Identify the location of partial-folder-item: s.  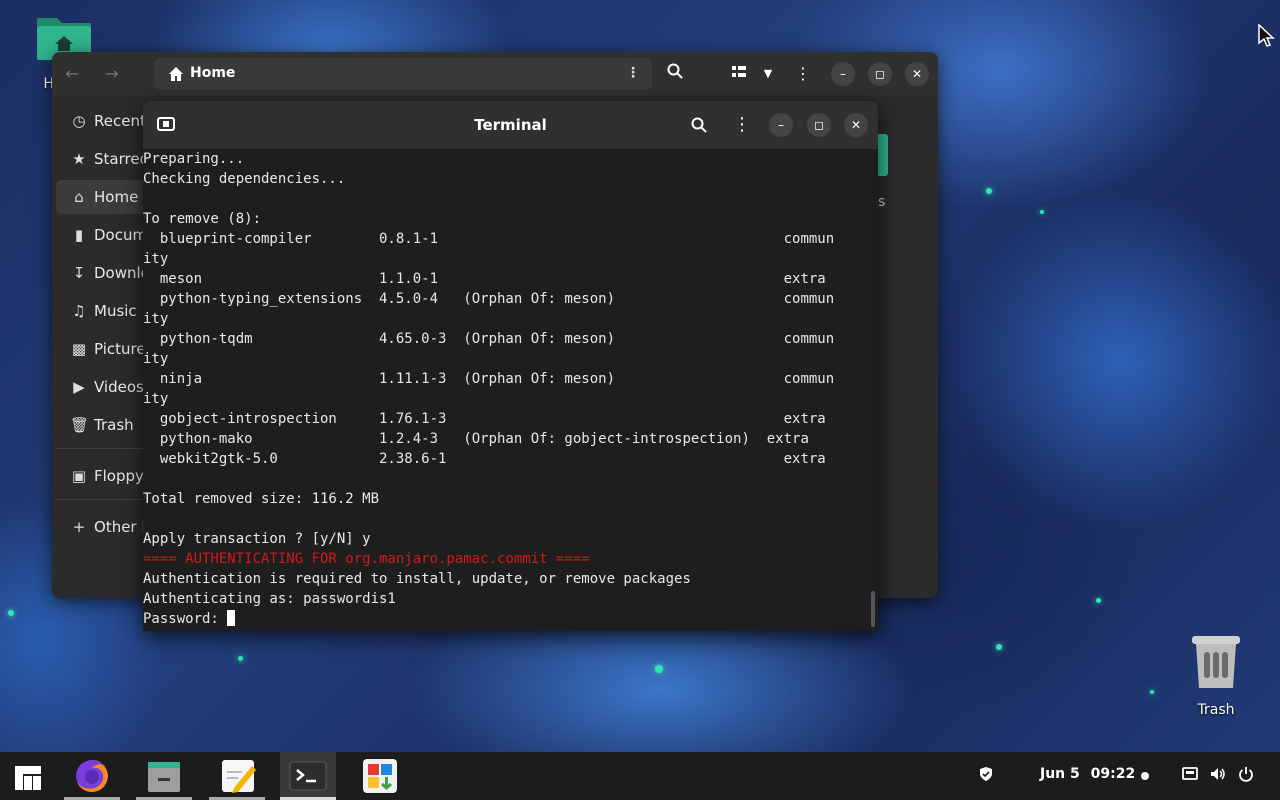
(908, 174).